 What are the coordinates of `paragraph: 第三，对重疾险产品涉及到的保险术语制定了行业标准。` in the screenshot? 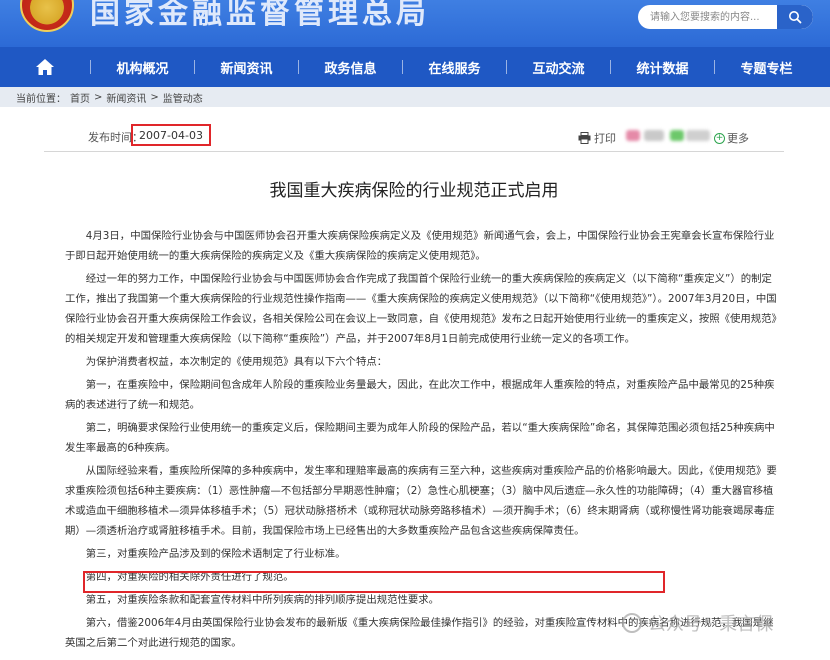 It's located at (215, 554).